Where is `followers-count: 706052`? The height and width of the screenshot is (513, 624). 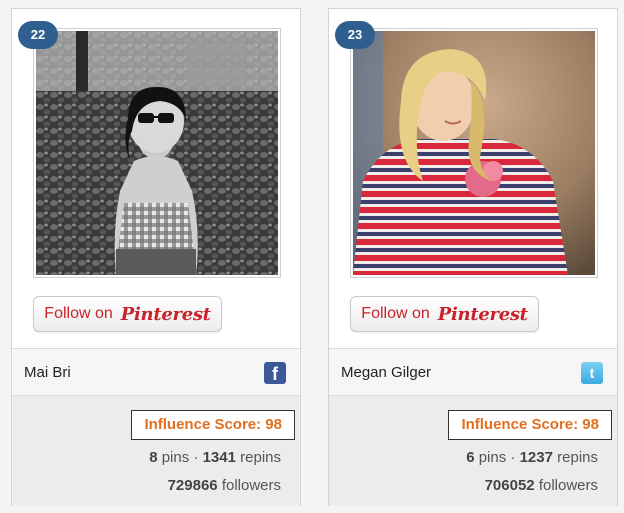
followers-count: 706052 is located at coordinates (509, 485).